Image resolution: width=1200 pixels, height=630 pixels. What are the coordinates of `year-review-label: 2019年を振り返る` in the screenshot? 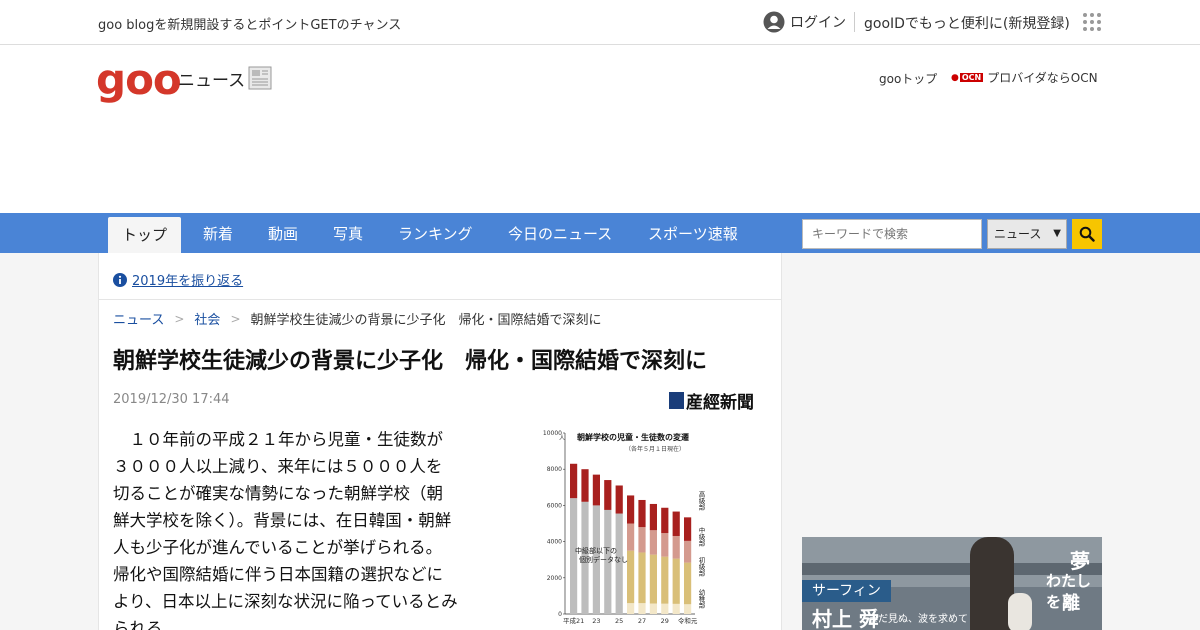 It's located at (188, 281).